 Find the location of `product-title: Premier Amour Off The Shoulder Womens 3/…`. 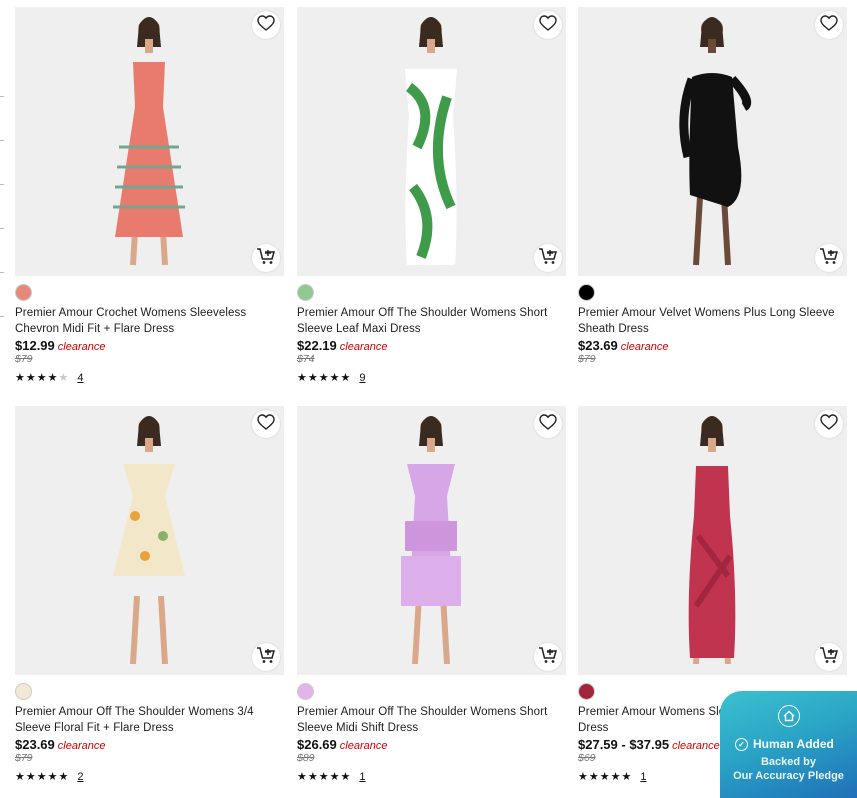

product-title: Premier Amour Off The Shoulder Womens 3/… is located at coordinates (146, 720).